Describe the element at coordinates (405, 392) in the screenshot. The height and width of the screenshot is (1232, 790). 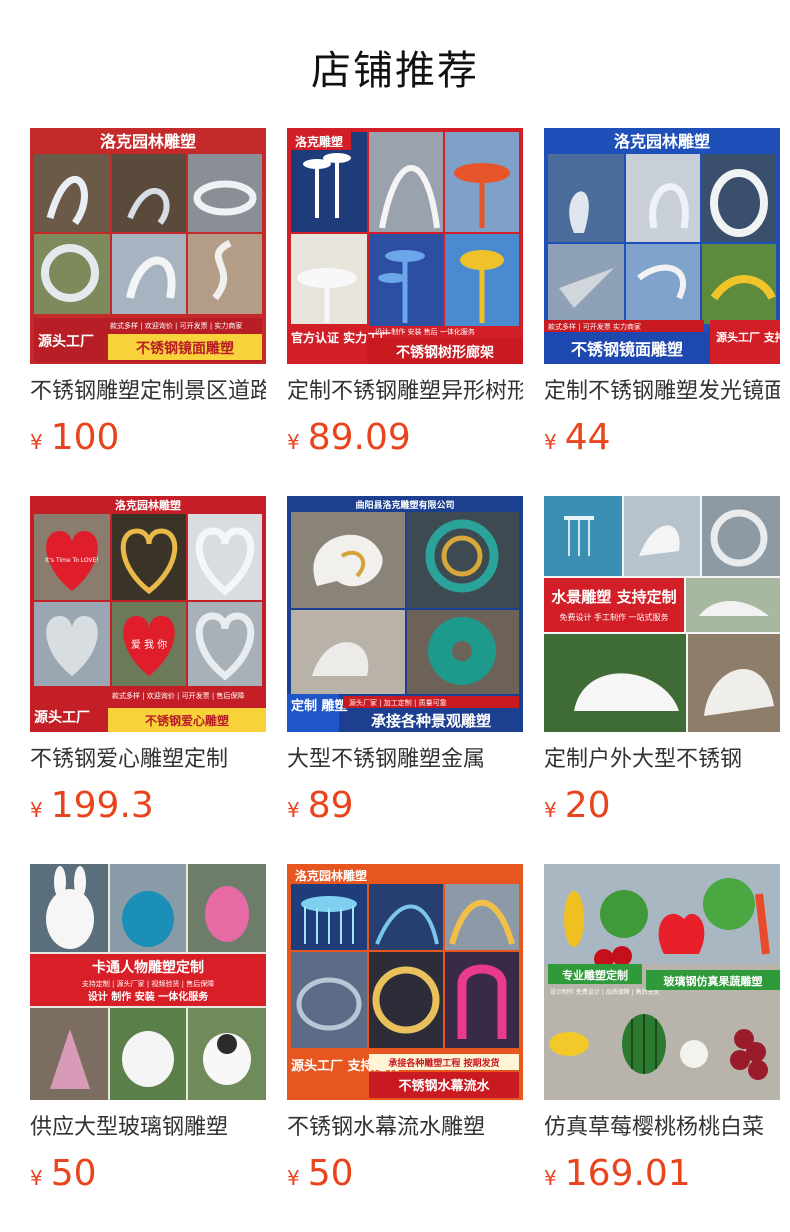
I see `product-name: 定制不锈钢雕塑异形树形廊架` at that location.